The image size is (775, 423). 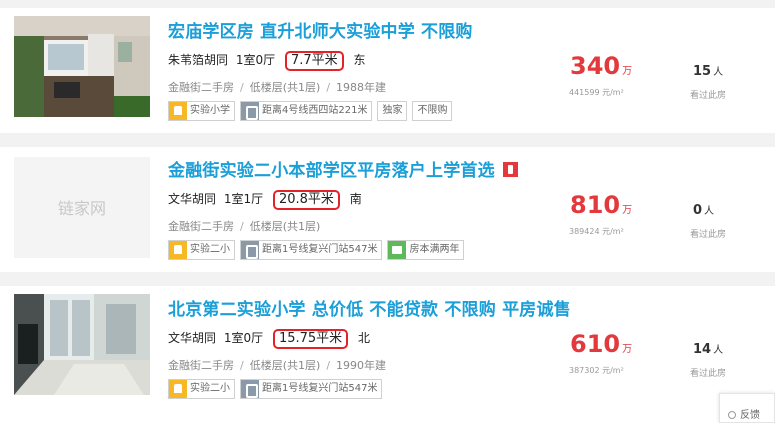 I want to click on placeholder-image: 链家网, so click(x=82, y=207).